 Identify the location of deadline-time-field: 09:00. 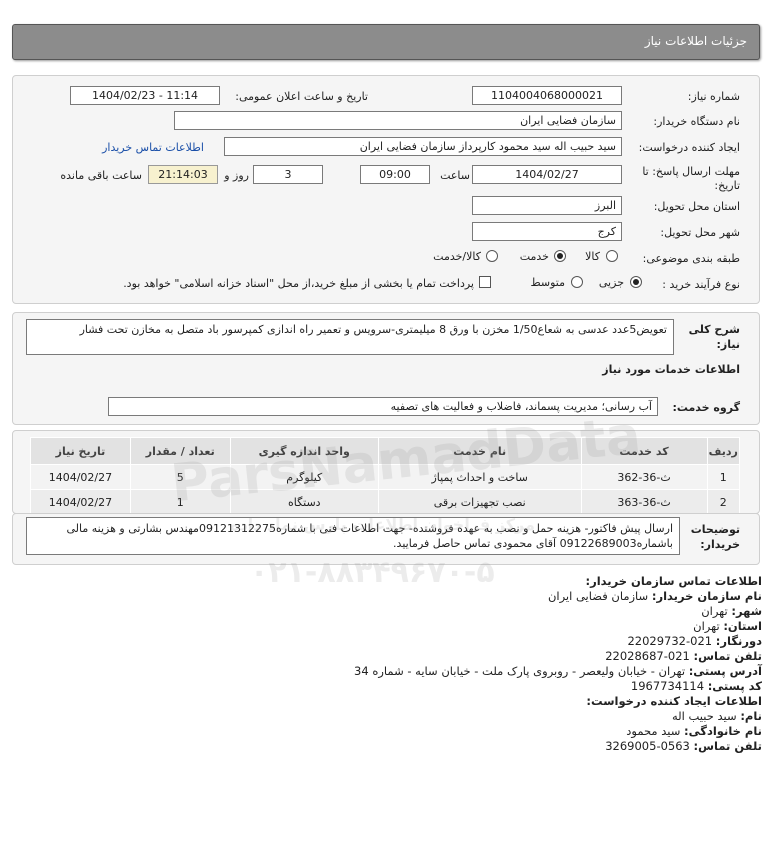
(395, 174).